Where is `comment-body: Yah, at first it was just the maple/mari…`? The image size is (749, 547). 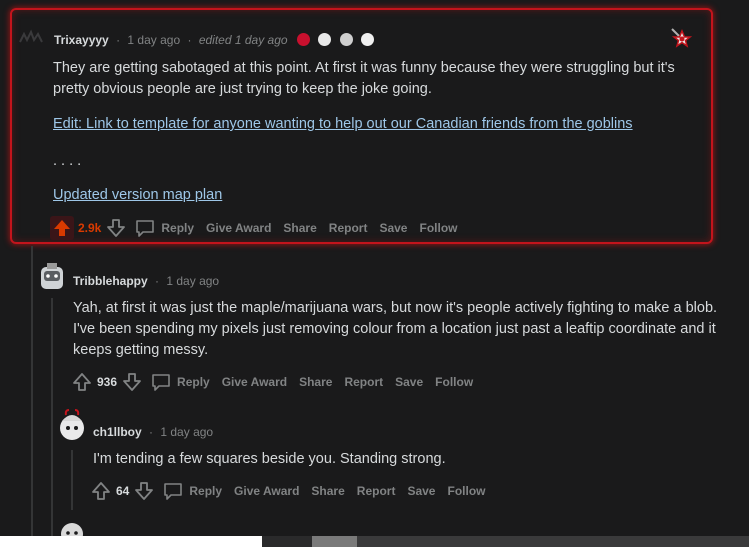
comment-body: Yah, at first it was just the maple/mari… is located at coordinates (395, 329).